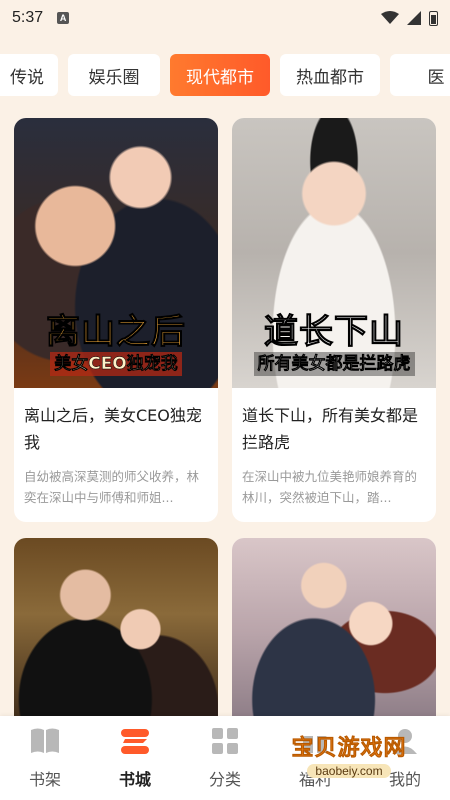 This screenshot has height=800, width=450. Describe the element at coordinates (330, 429) in the screenshot. I see `book-title: 道长下山，所有美女都是拦路虎` at that location.